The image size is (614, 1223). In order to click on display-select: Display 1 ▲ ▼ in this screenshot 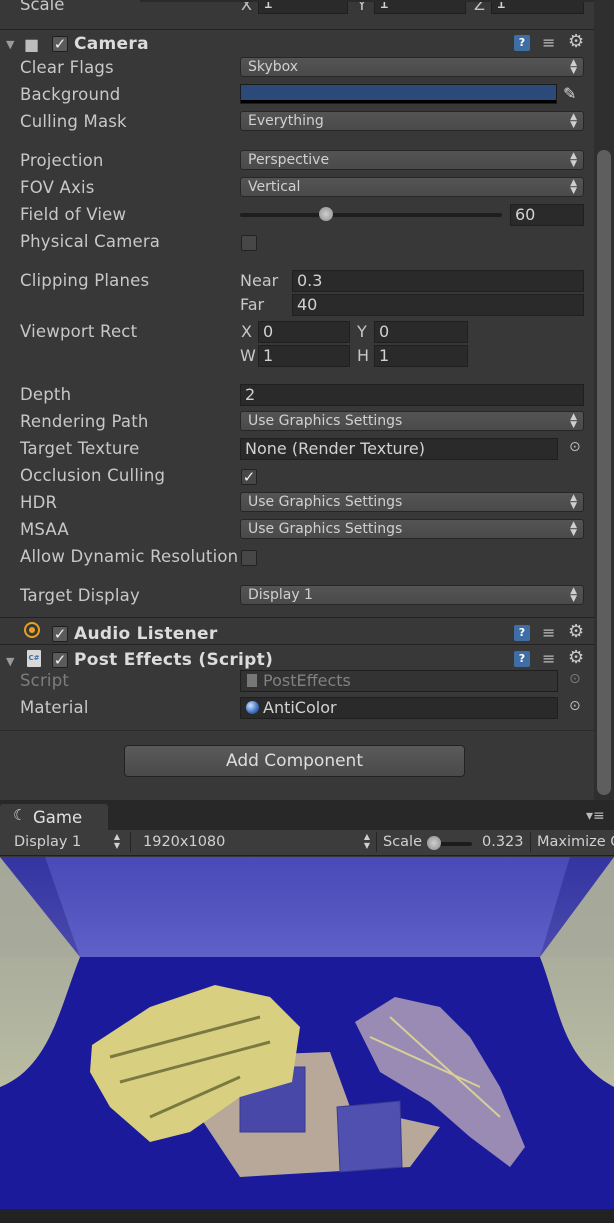, I will do `click(66, 842)`.